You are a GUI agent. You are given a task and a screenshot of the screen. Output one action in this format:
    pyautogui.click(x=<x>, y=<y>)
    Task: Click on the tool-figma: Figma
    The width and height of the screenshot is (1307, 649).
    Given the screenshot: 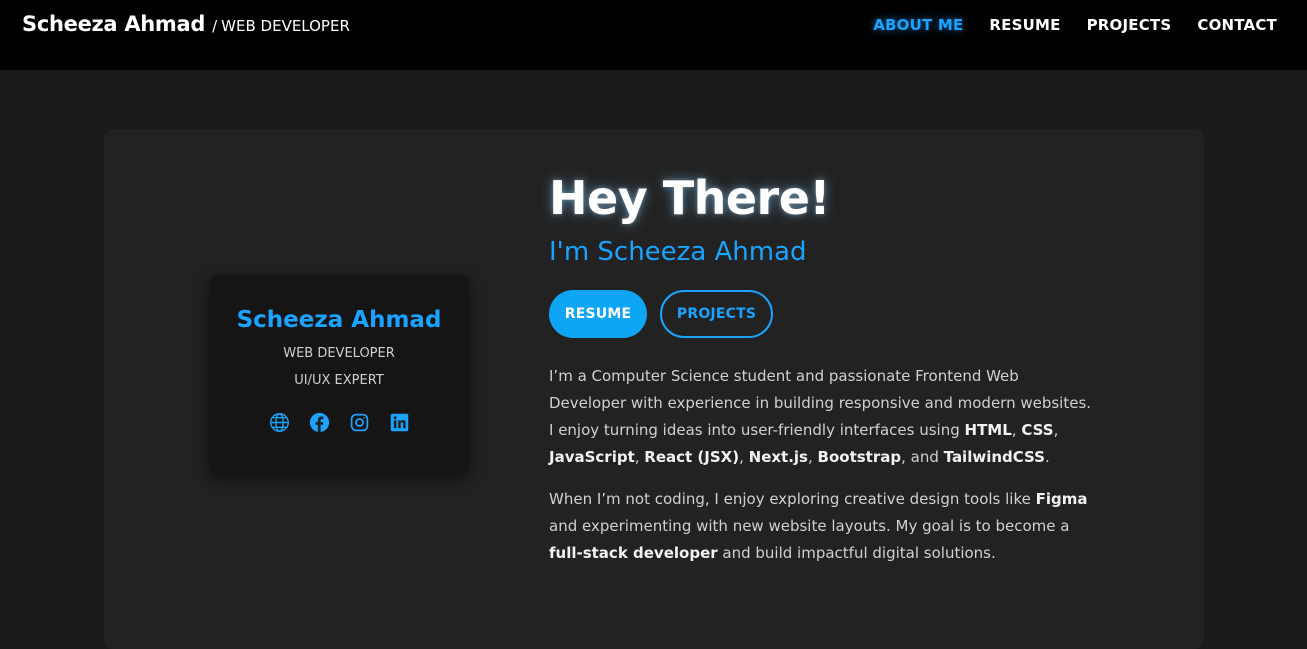 What is the action you would take?
    pyautogui.click(x=1061, y=499)
    